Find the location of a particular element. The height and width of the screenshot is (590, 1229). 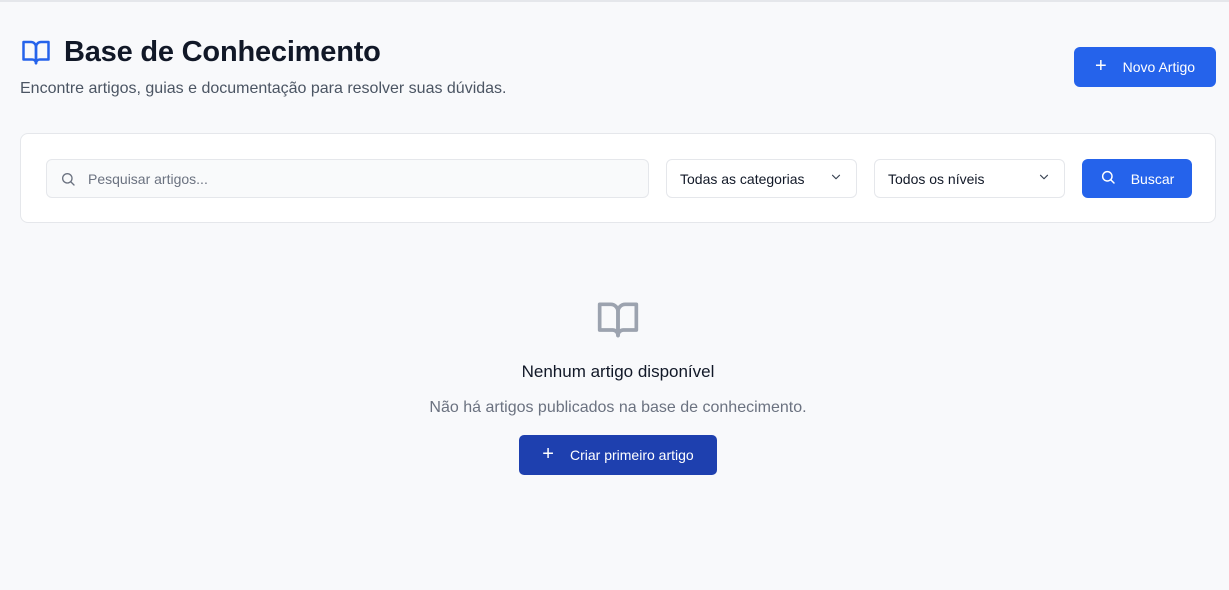

category-select: Todas as categorias is located at coordinates (761, 178).